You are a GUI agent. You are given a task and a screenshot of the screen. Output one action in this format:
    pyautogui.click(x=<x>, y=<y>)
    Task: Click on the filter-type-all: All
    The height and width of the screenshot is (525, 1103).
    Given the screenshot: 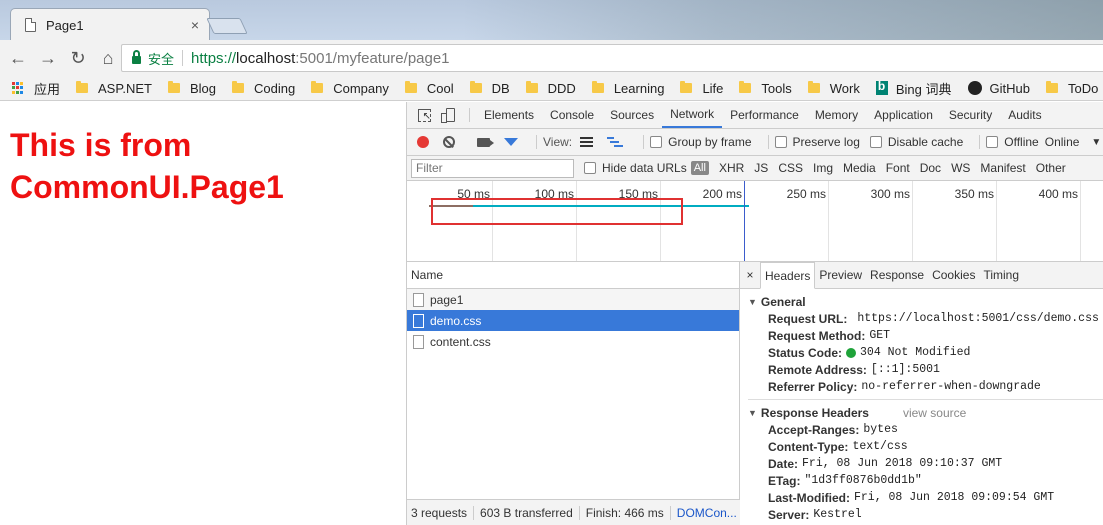 What is the action you would take?
    pyautogui.click(x=699, y=168)
    